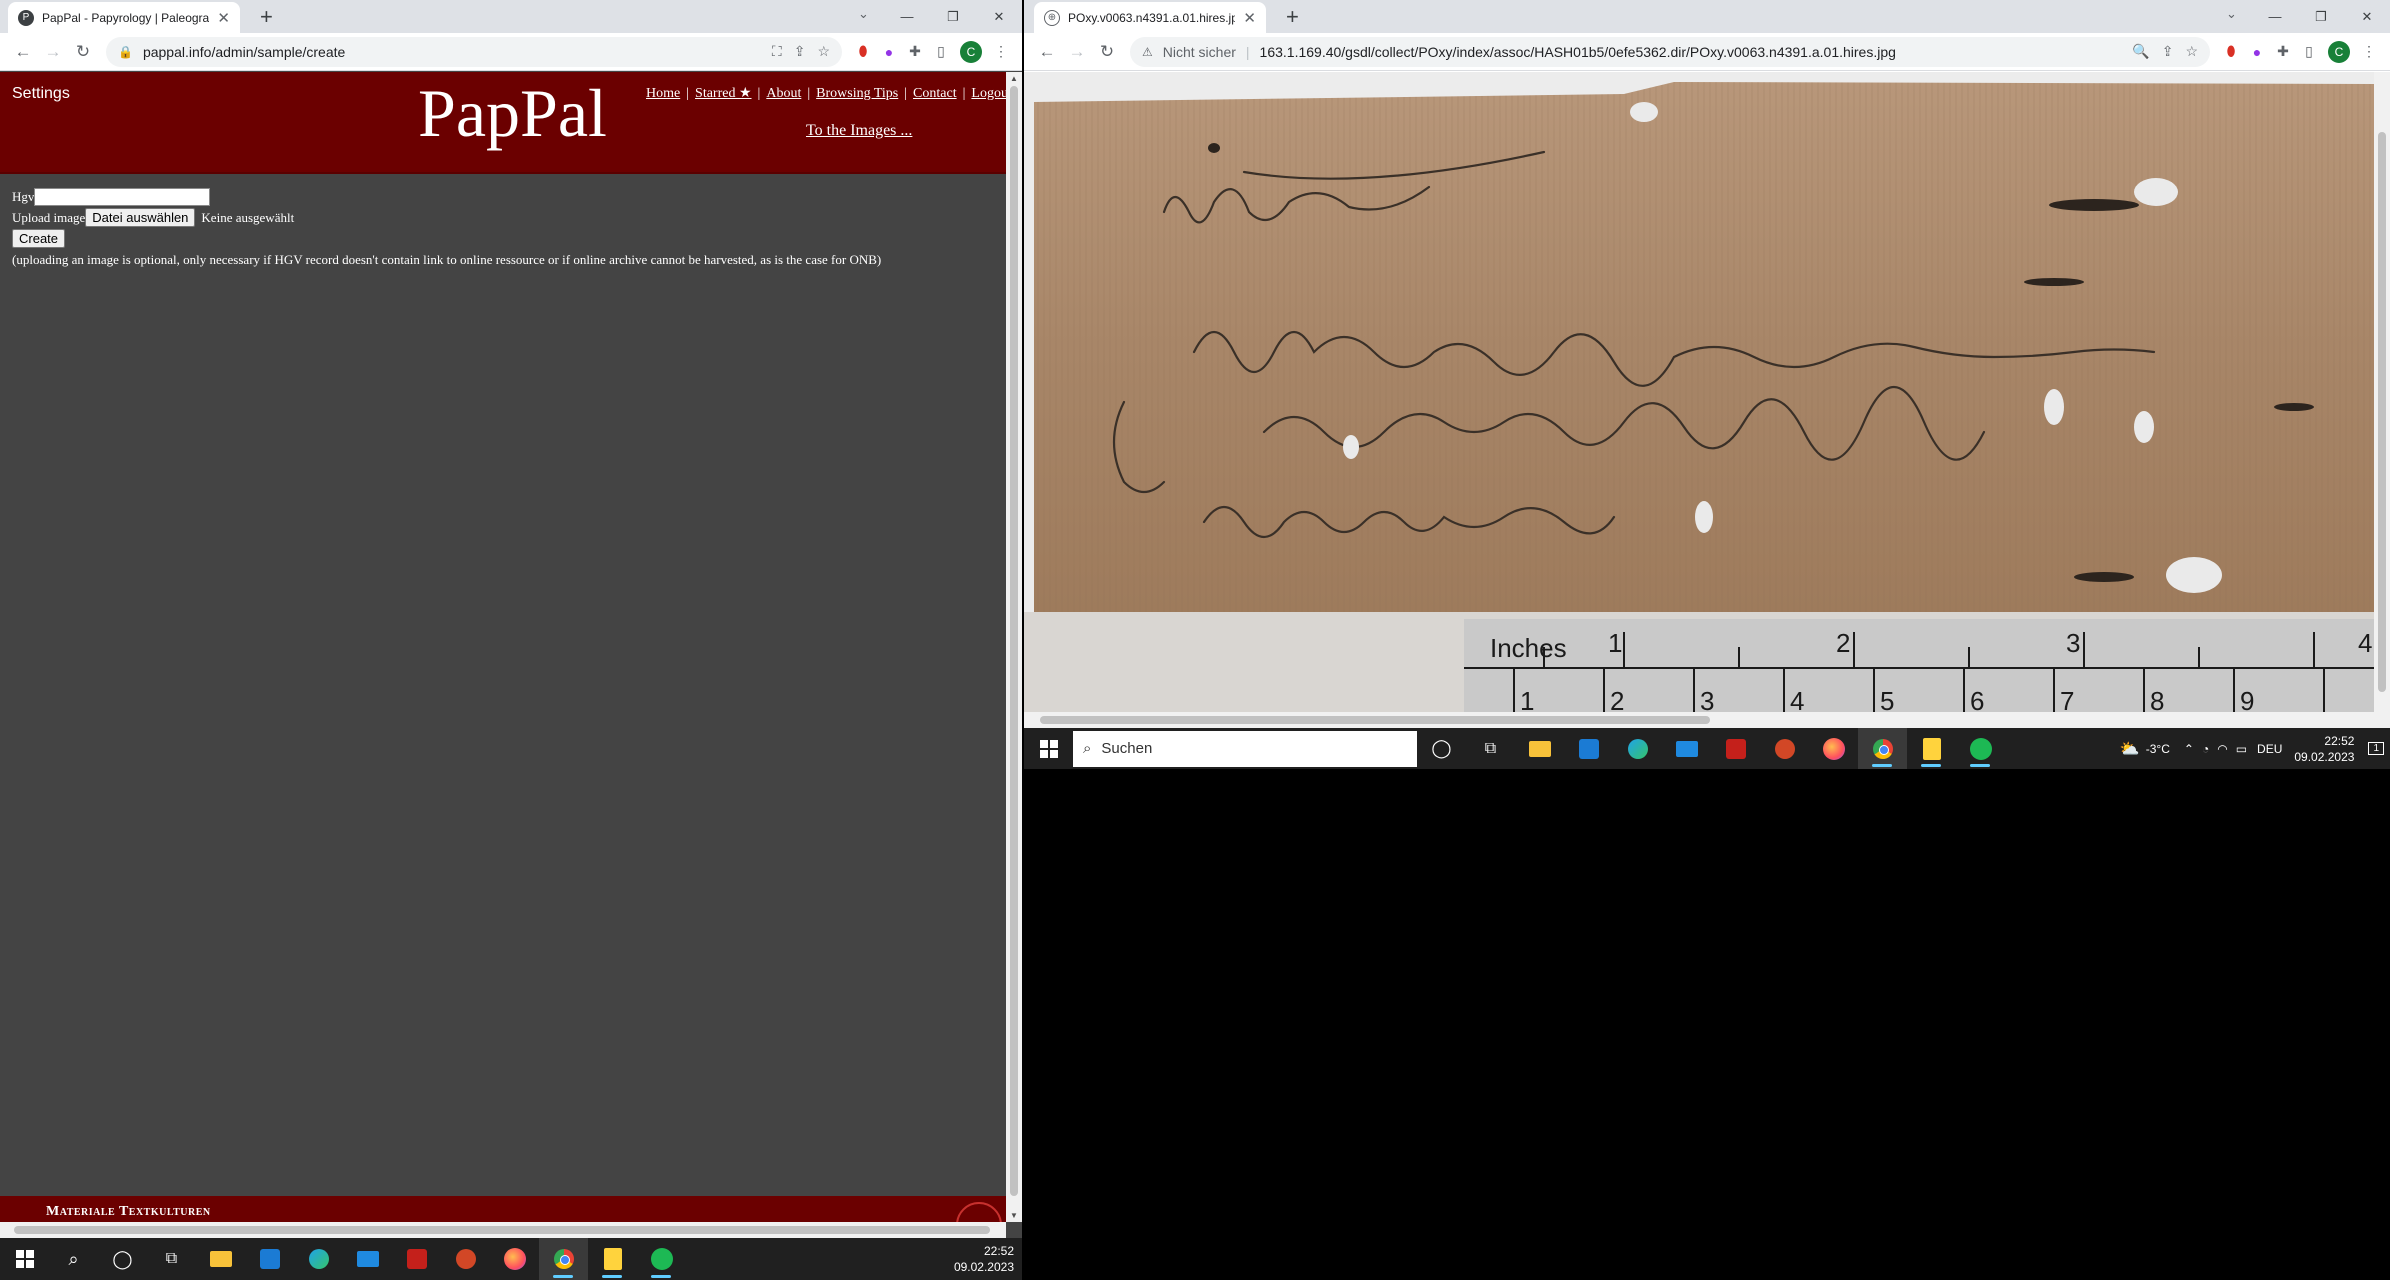 Image resolution: width=2390 pixels, height=1280 pixels. I want to click on not-secure-label: Nicht sicher, so click(1199, 52).